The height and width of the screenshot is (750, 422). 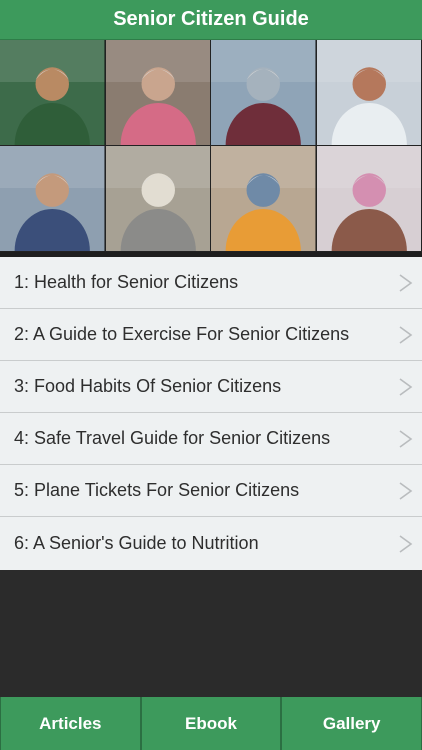 I want to click on list-item-nutrition: 6: A Senior's Guide to Nutrition, so click(x=211, y=543).